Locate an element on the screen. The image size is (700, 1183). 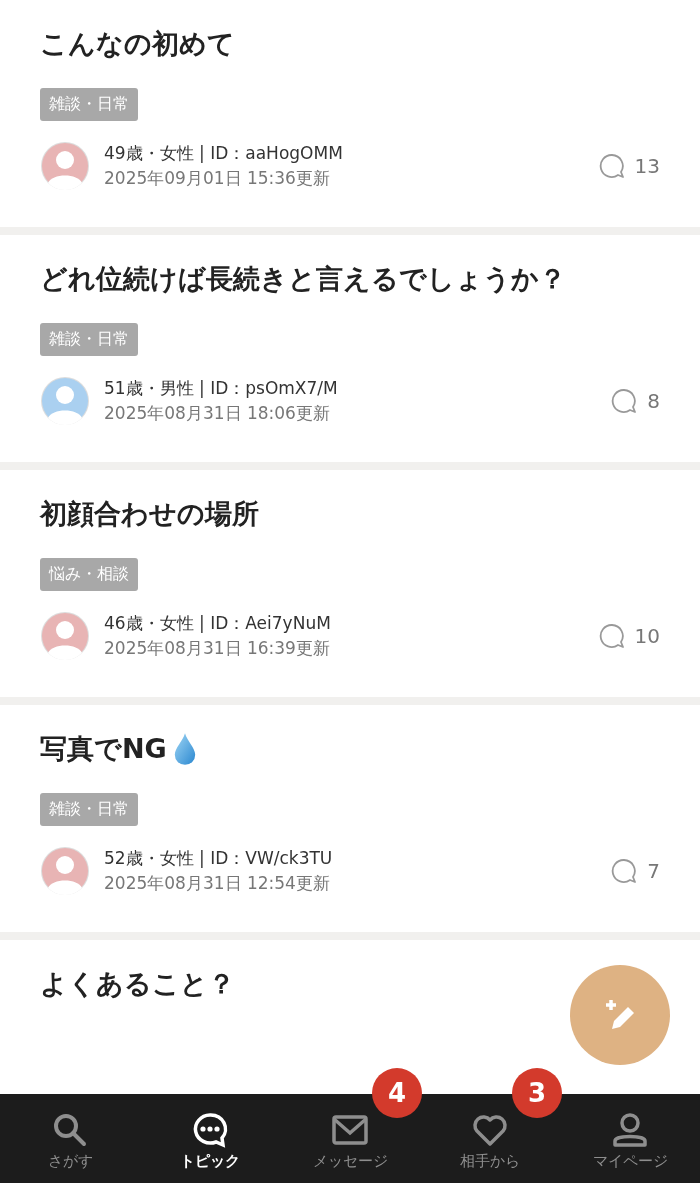
author-info: 49歳・女性 | ID：aaHogOMM is located at coordinates (224, 153).